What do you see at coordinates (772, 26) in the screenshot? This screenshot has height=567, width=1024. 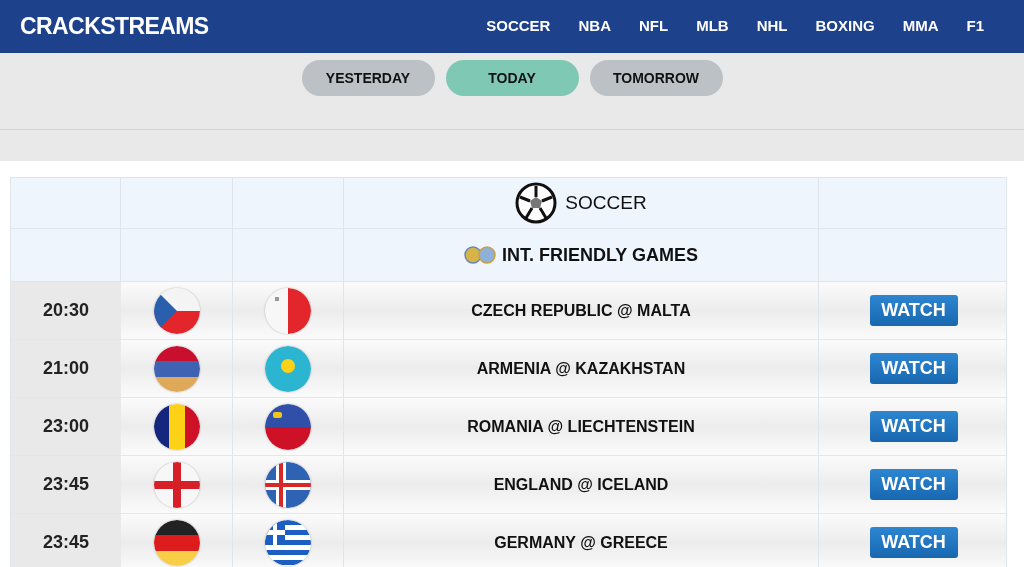 I see `nav-link: NHL` at bounding box center [772, 26].